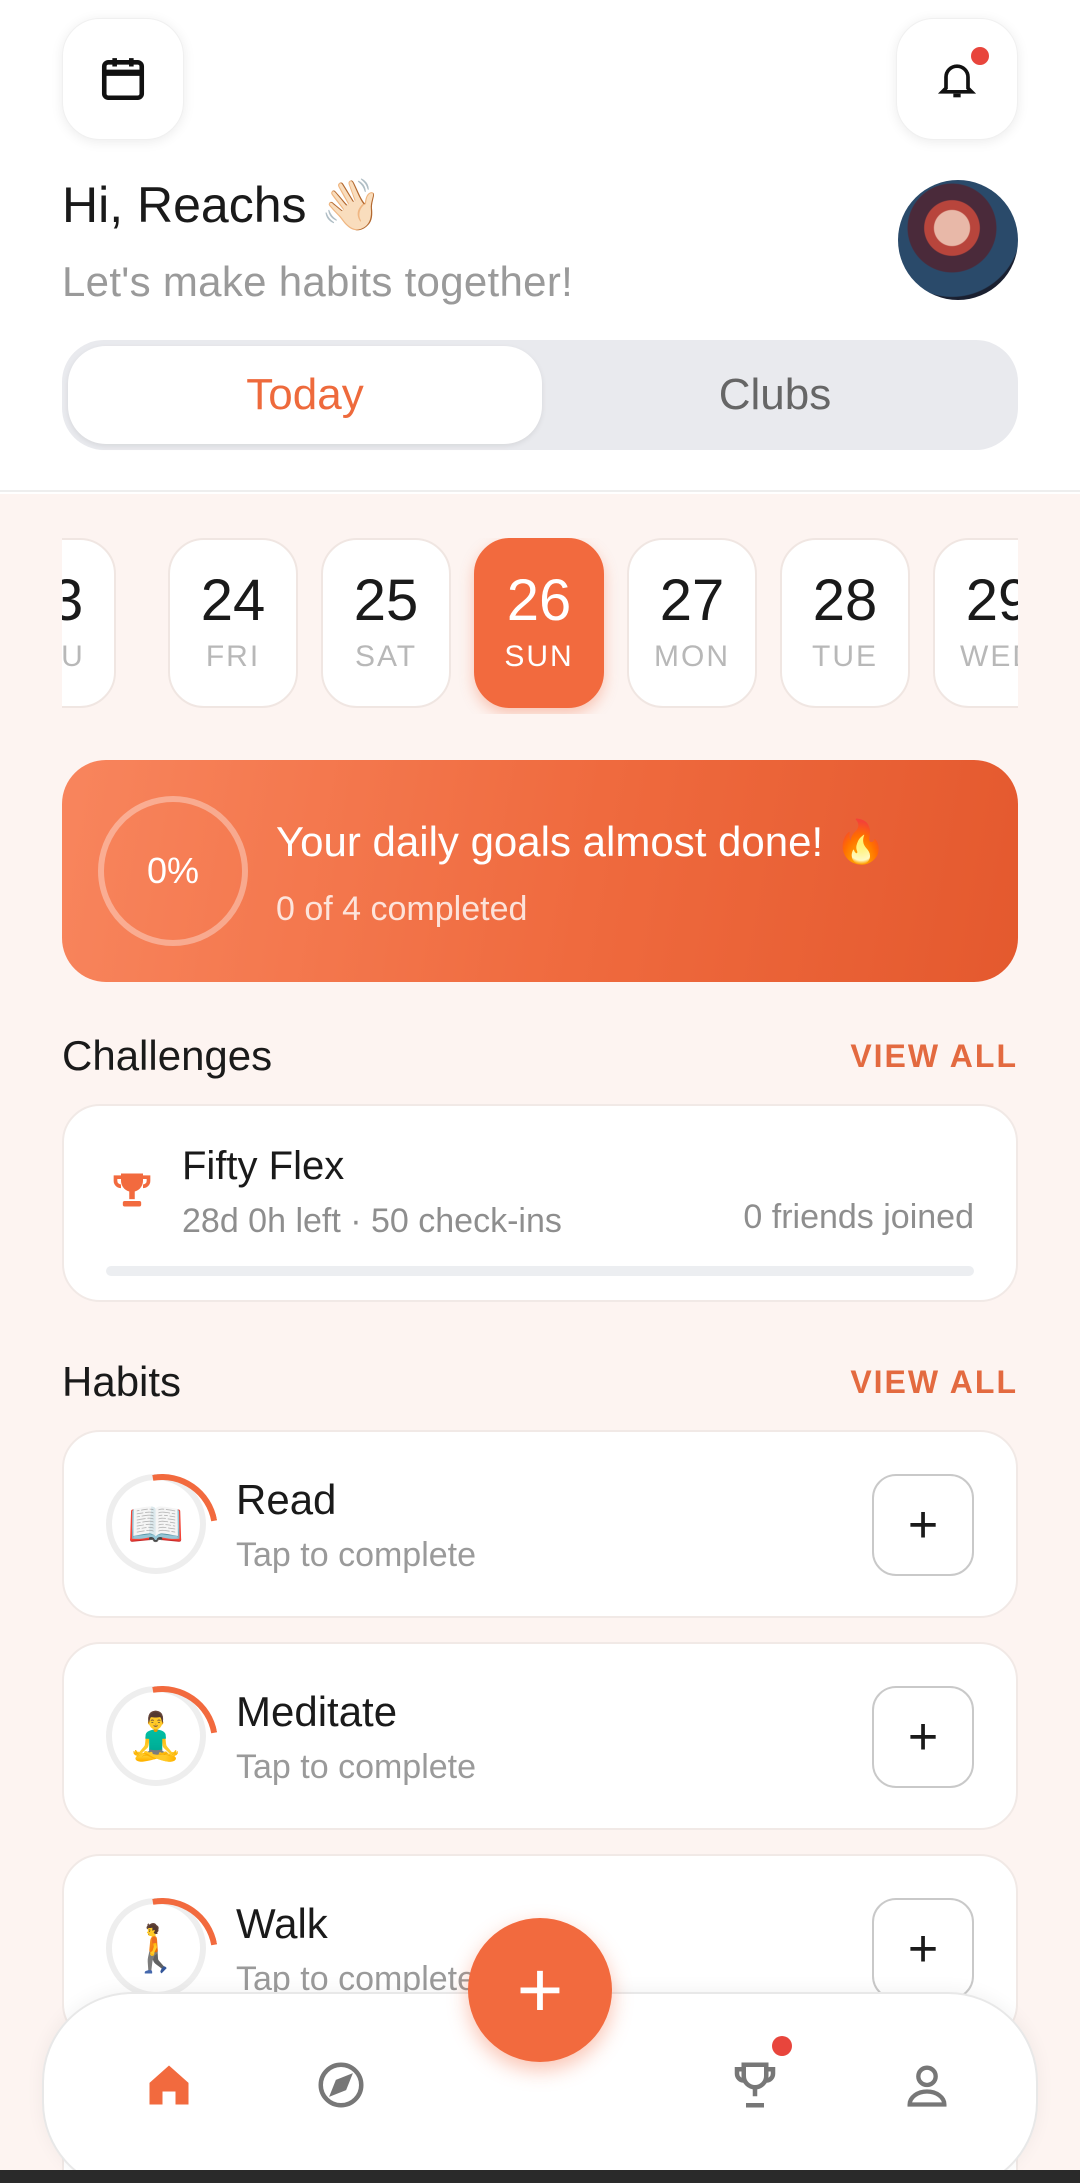 Image resolution: width=1080 pixels, height=2183 pixels. I want to click on nav-home, so click(169, 2085).